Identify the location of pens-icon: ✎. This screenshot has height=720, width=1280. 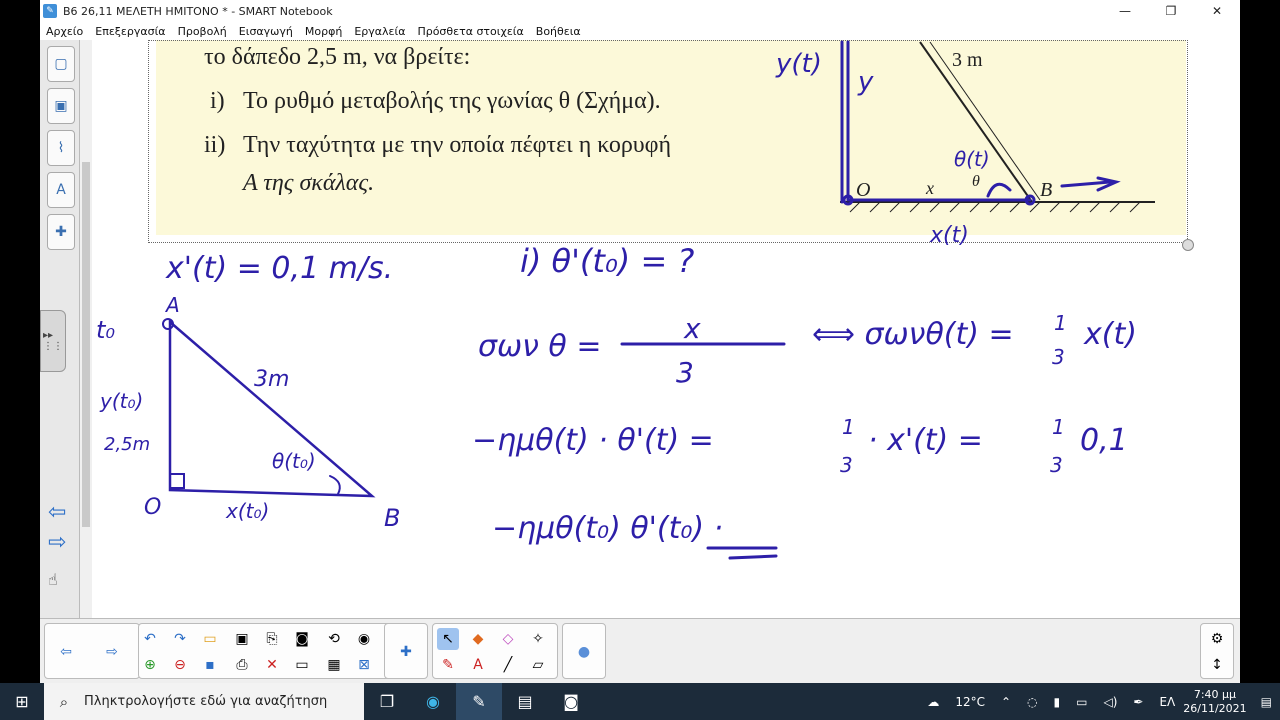
(448, 665).